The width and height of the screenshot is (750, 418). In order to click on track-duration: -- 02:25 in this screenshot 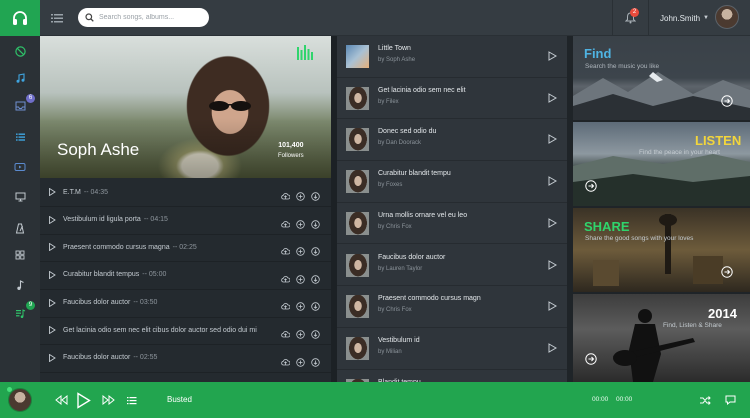, I will do `click(184, 247)`.